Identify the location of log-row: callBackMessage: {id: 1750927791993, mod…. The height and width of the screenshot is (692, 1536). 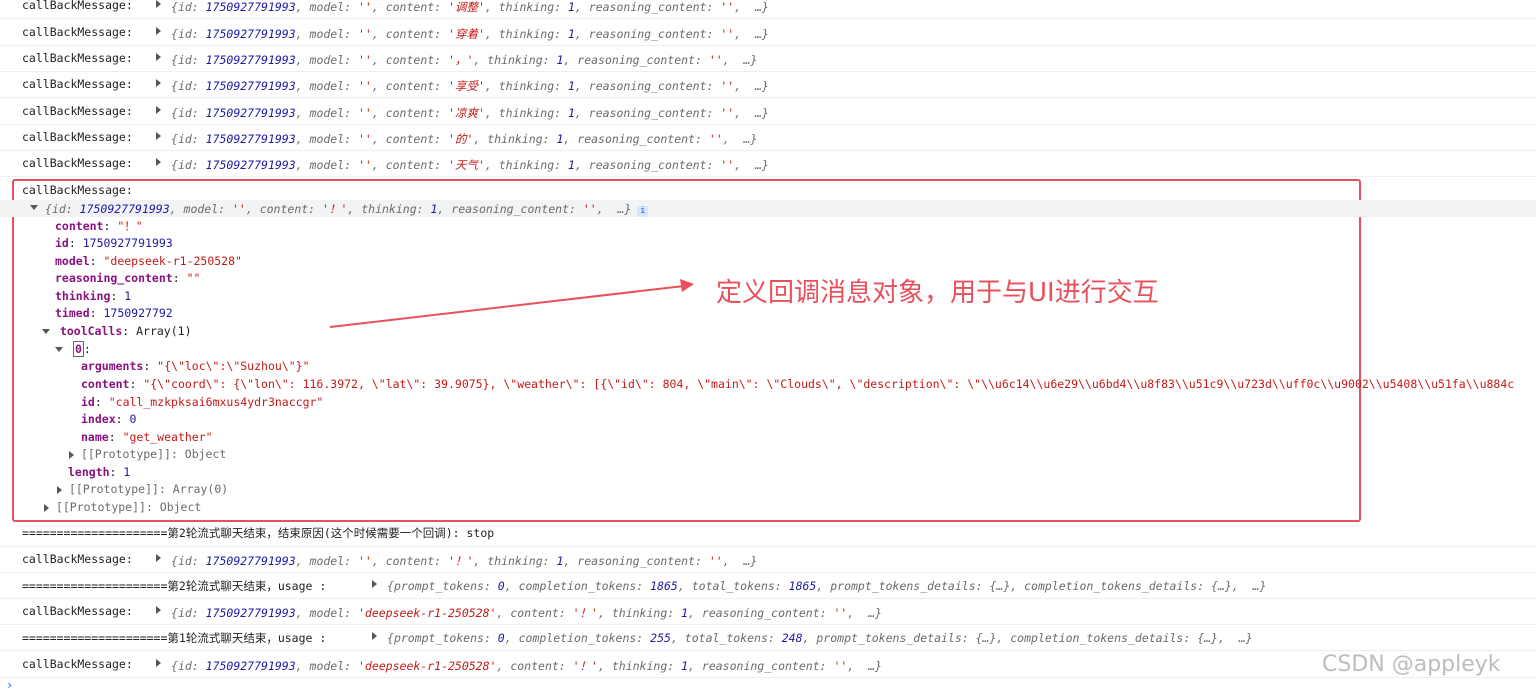
(768, 560).